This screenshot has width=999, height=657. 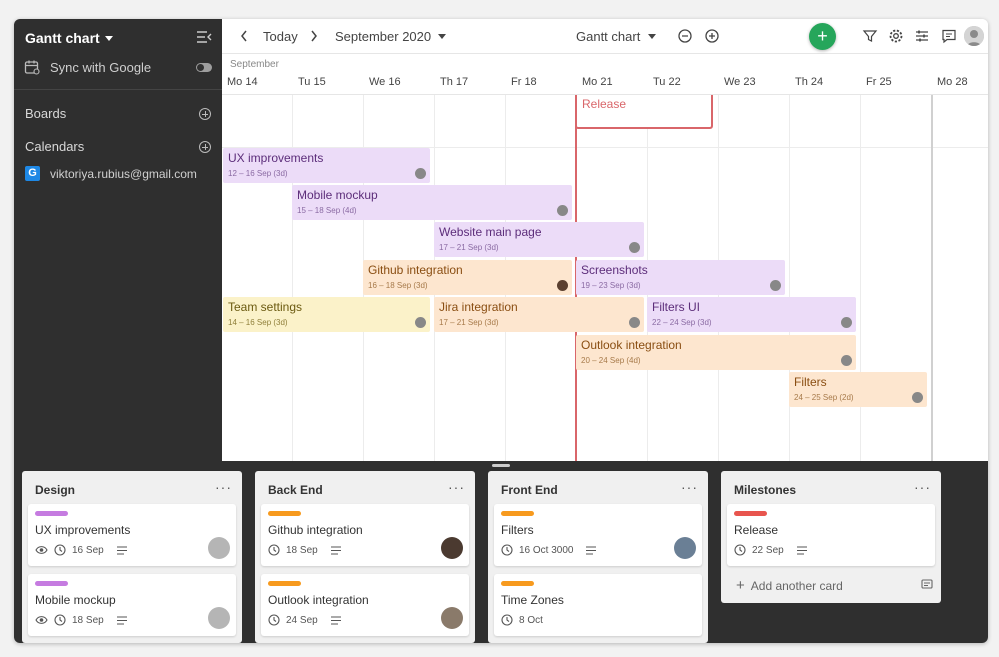 I want to click on milestone-release: Release, so click(x=644, y=112).